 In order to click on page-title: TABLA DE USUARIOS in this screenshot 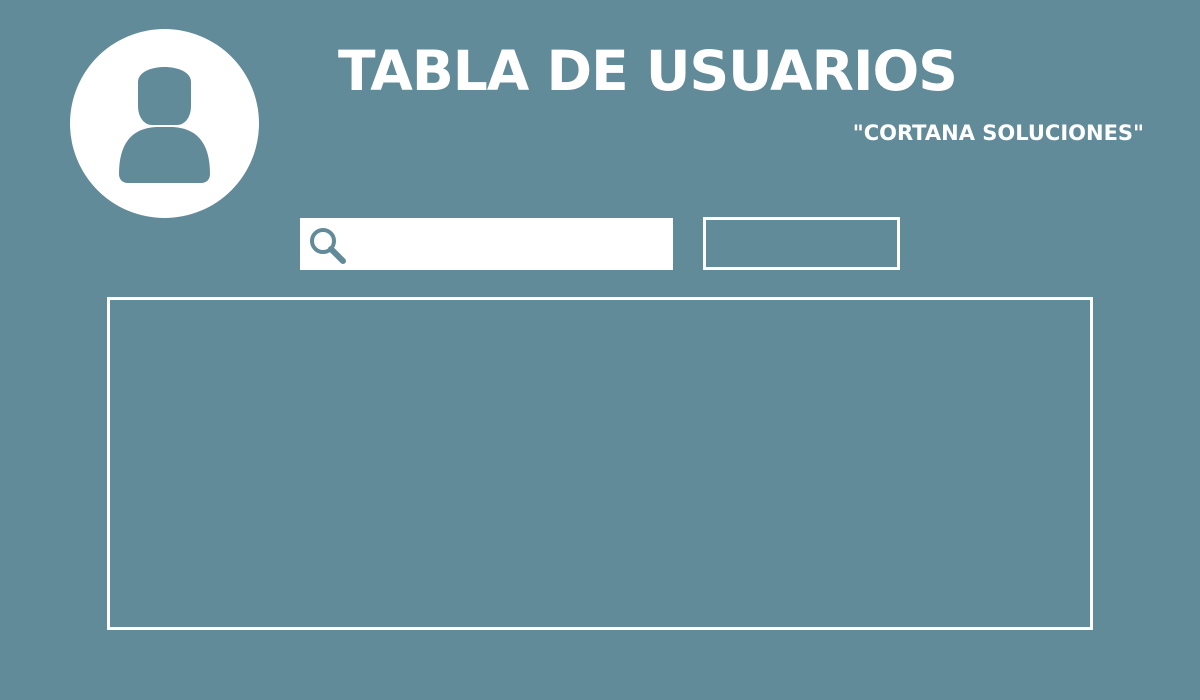, I will do `click(648, 71)`.